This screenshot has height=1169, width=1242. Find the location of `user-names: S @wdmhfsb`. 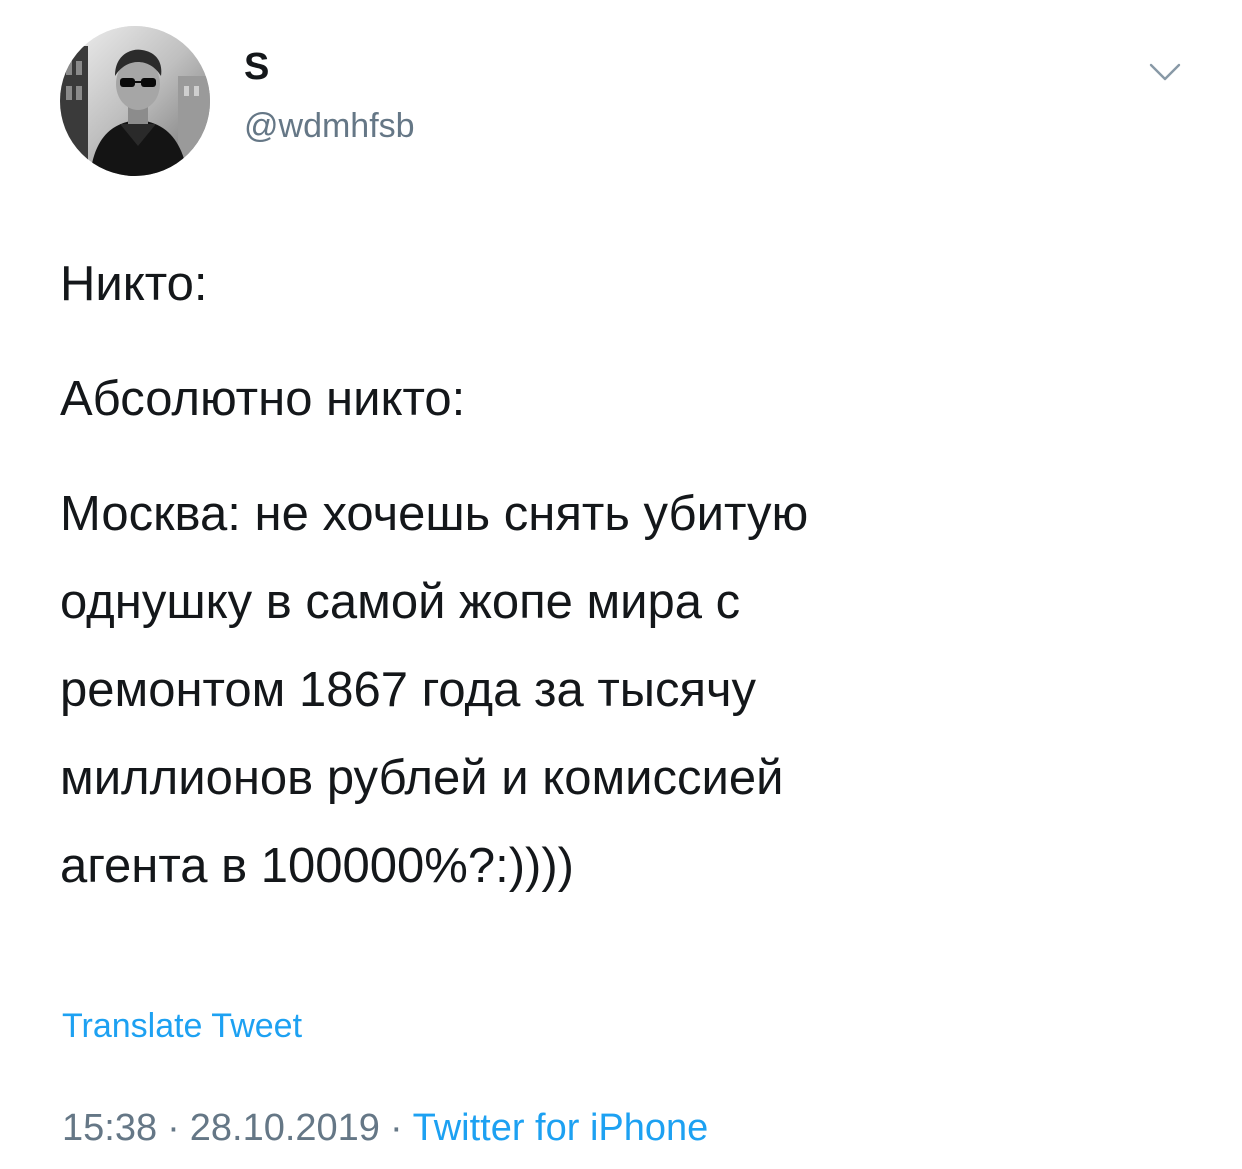

user-names: S @wdmhfsb is located at coordinates (329, 96).